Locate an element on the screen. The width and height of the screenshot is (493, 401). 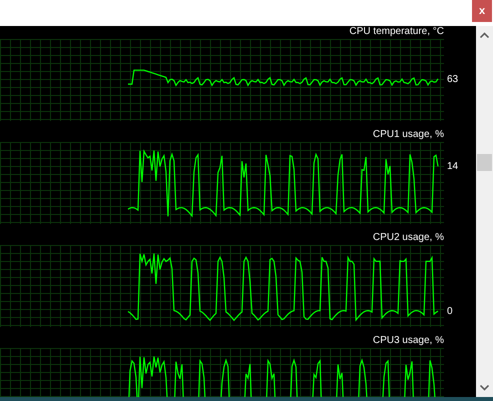
scroll-thumb is located at coordinates (484, 162).